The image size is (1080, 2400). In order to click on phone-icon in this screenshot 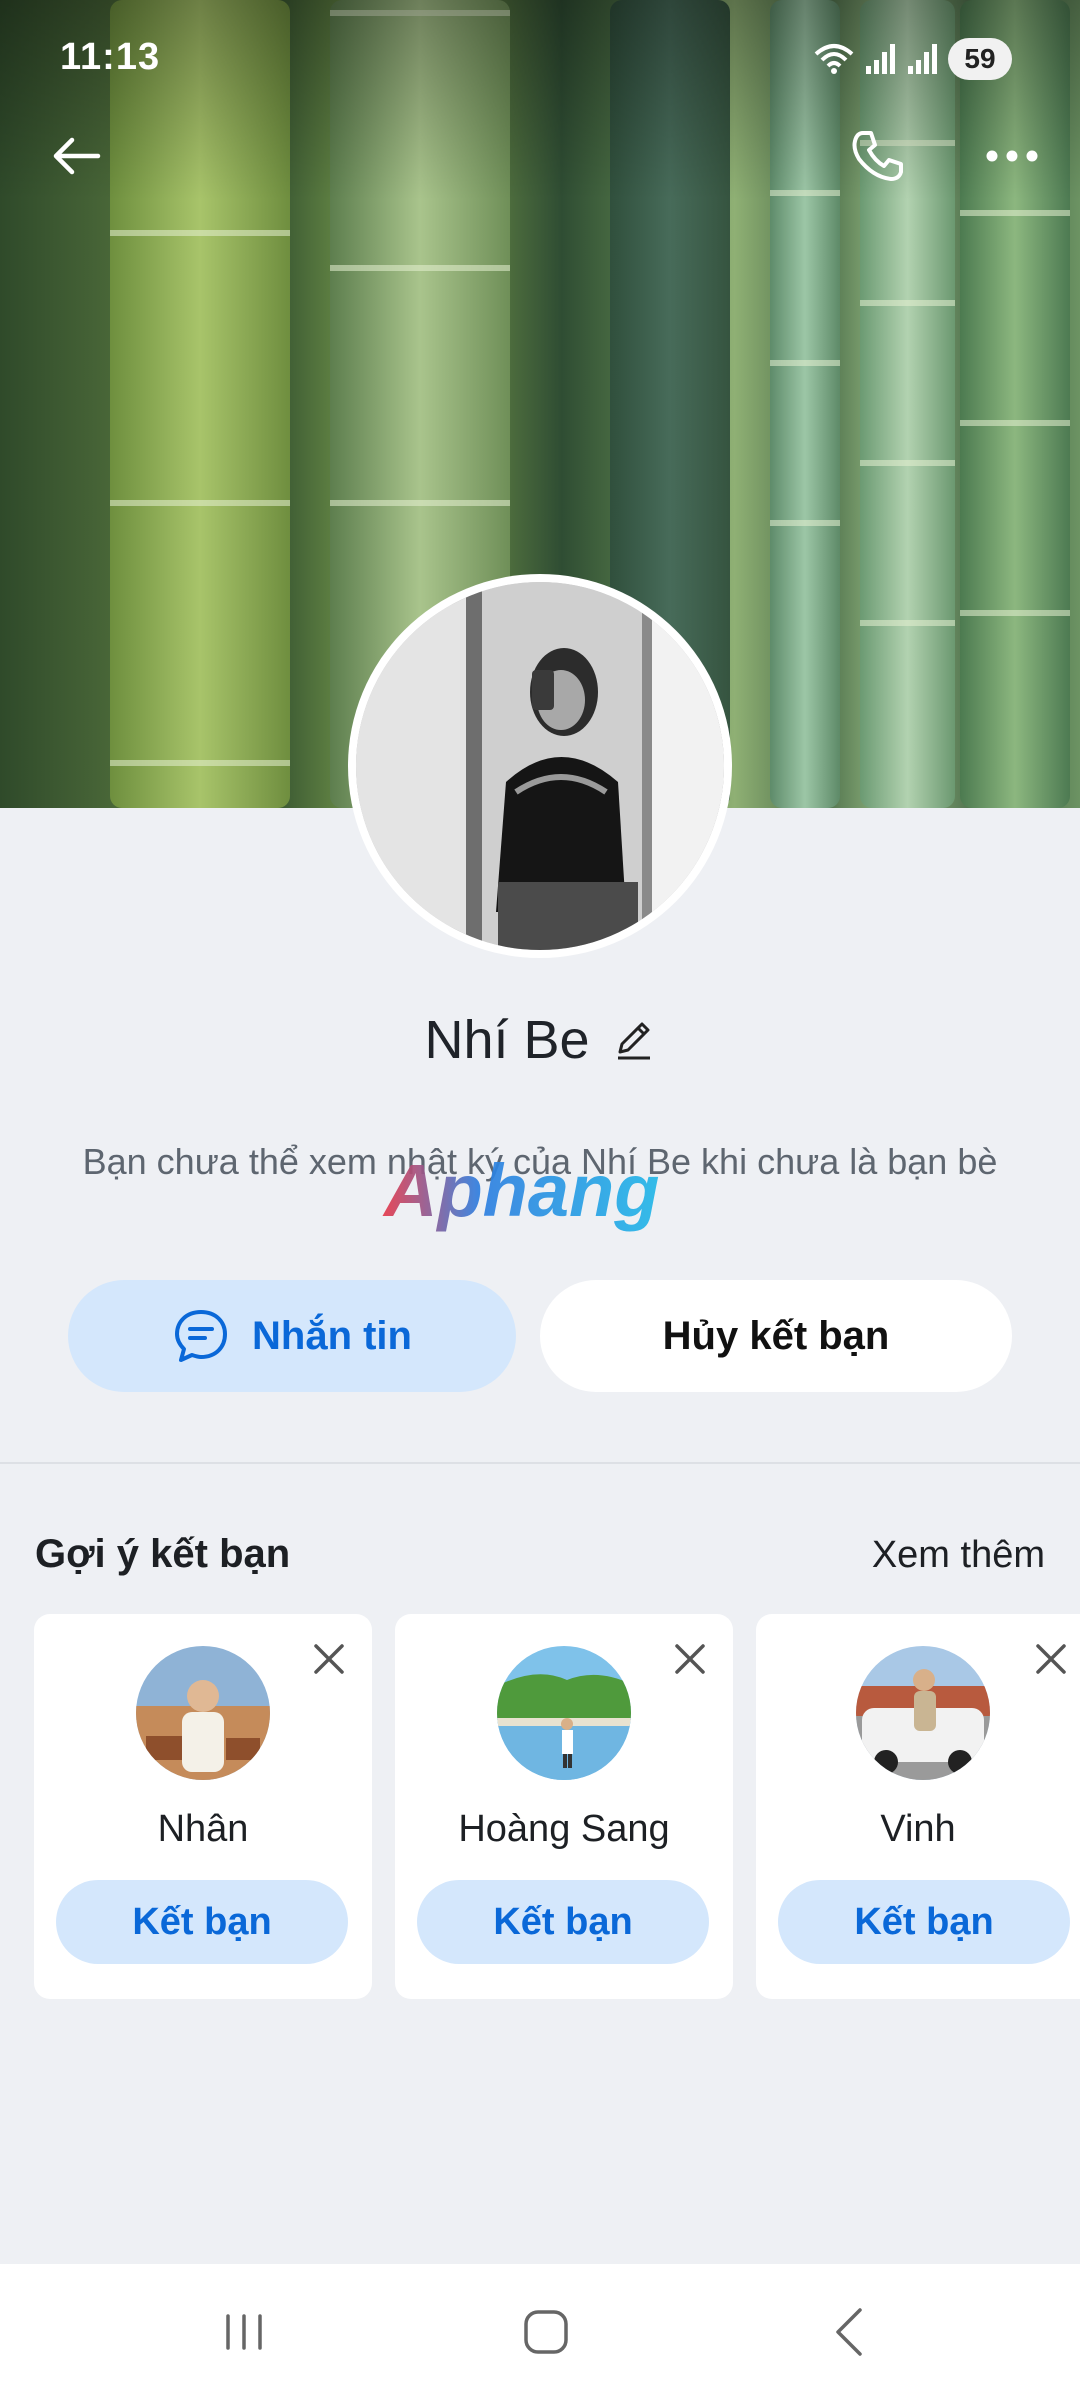, I will do `click(877, 156)`.